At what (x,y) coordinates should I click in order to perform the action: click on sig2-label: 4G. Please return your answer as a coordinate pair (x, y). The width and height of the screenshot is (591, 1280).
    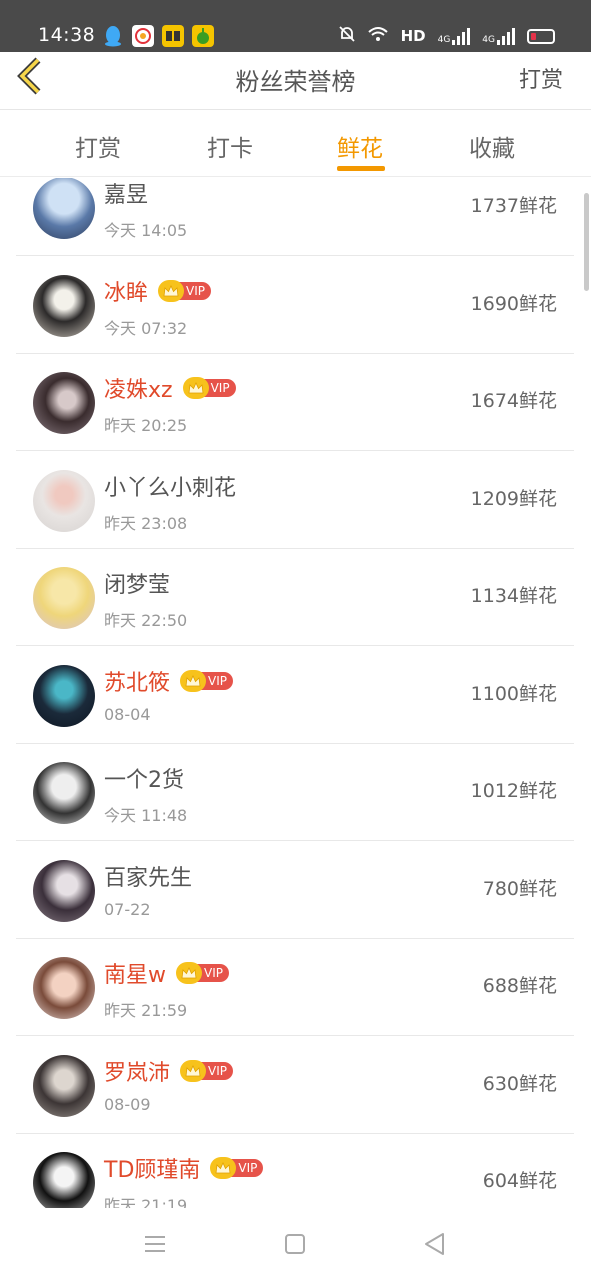
    Looking at the image, I should click on (488, 40).